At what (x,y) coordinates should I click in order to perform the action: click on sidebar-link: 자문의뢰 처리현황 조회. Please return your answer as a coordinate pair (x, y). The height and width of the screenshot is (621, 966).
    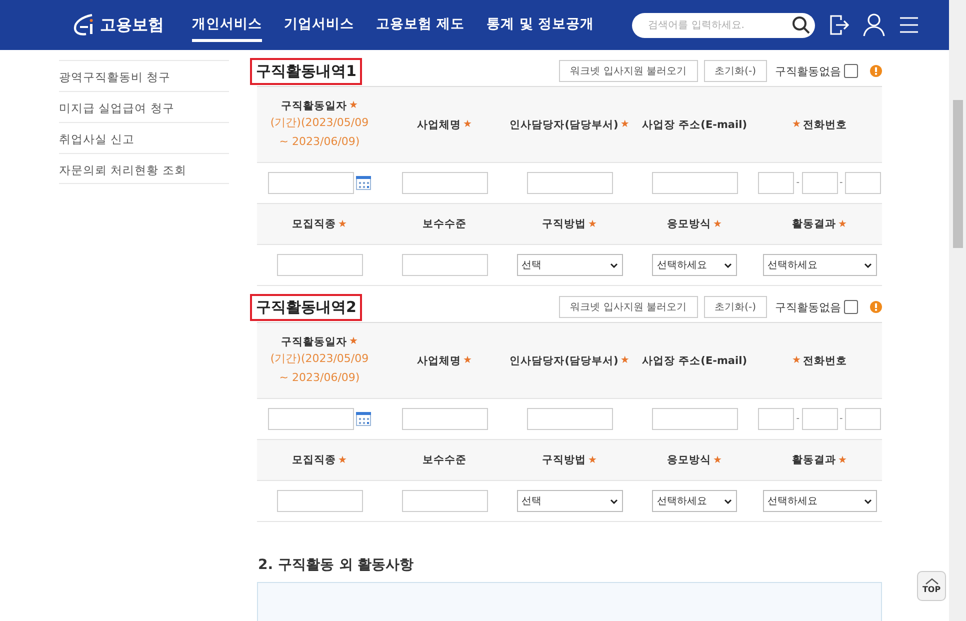
    Looking at the image, I should click on (144, 168).